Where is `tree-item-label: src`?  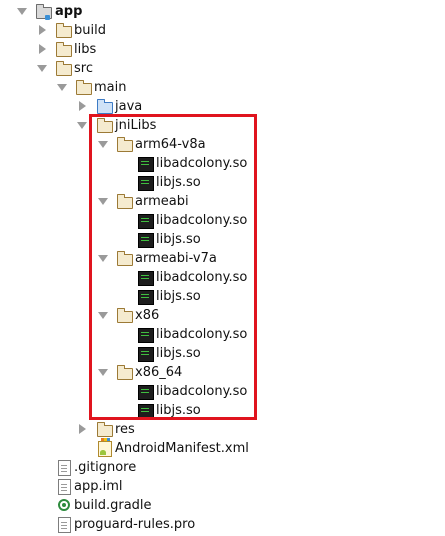
tree-item-label: src is located at coordinates (83, 68).